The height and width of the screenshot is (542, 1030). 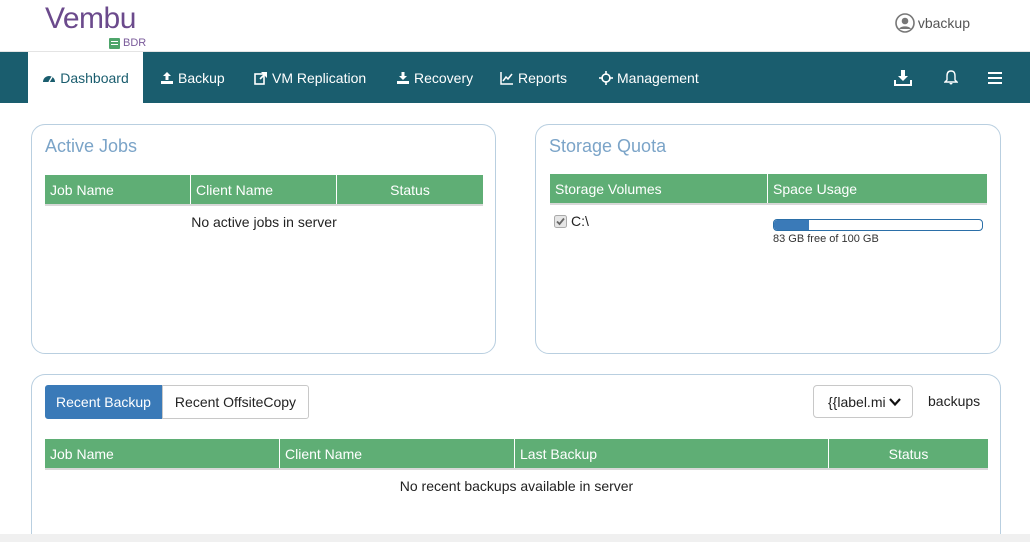 What do you see at coordinates (135, 43) in the screenshot?
I see `logo-sub: BDR` at bounding box center [135, 43].